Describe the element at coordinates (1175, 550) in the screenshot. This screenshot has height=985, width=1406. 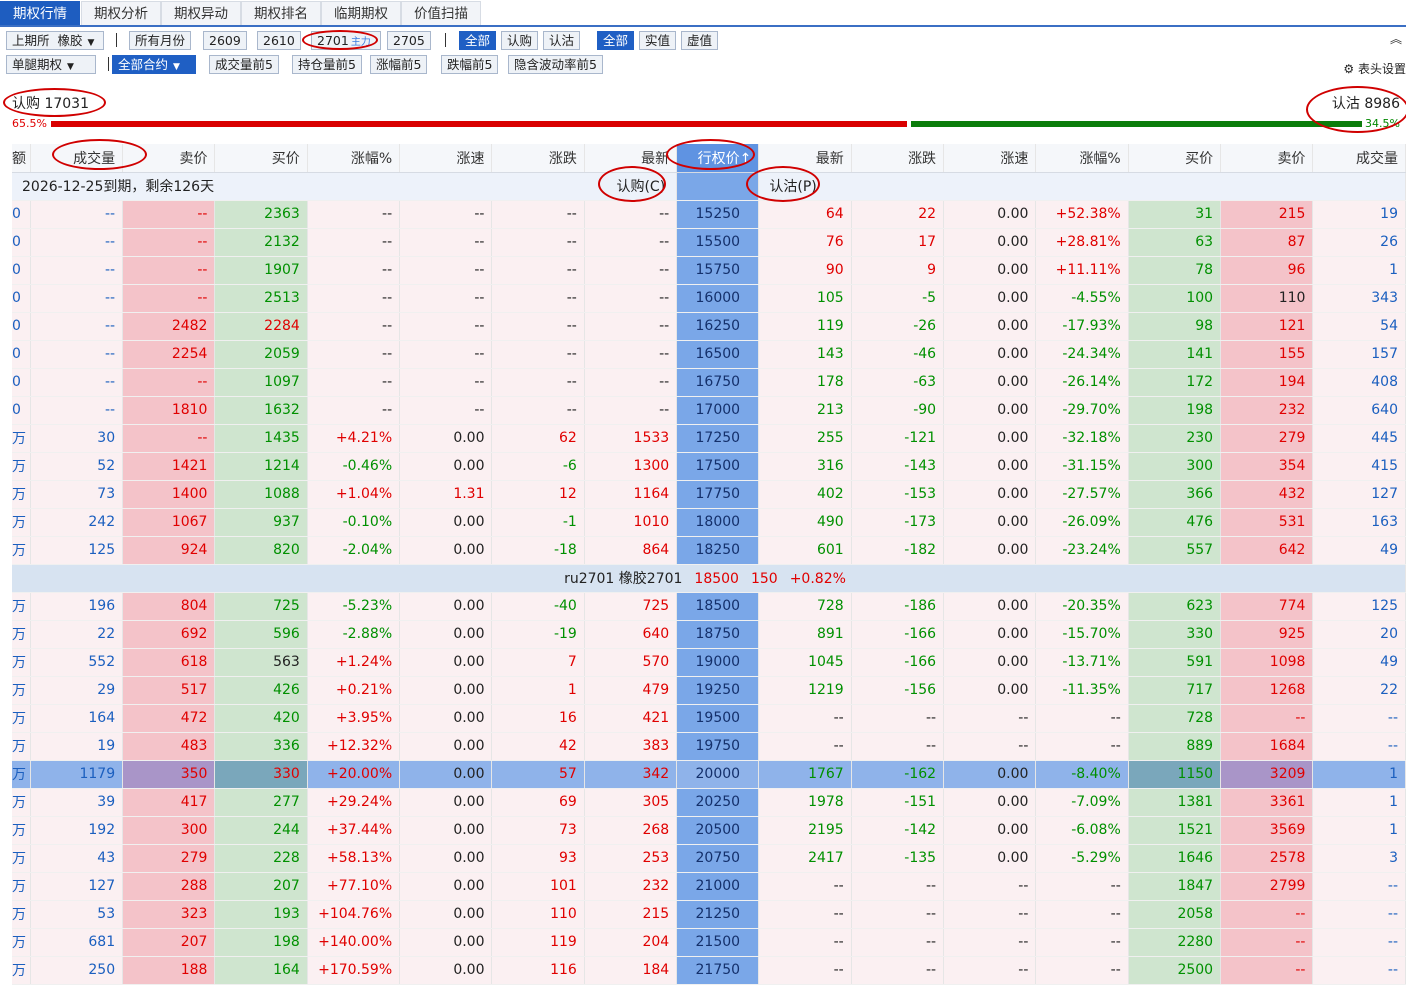
I see `put-bid: 557` at that location.